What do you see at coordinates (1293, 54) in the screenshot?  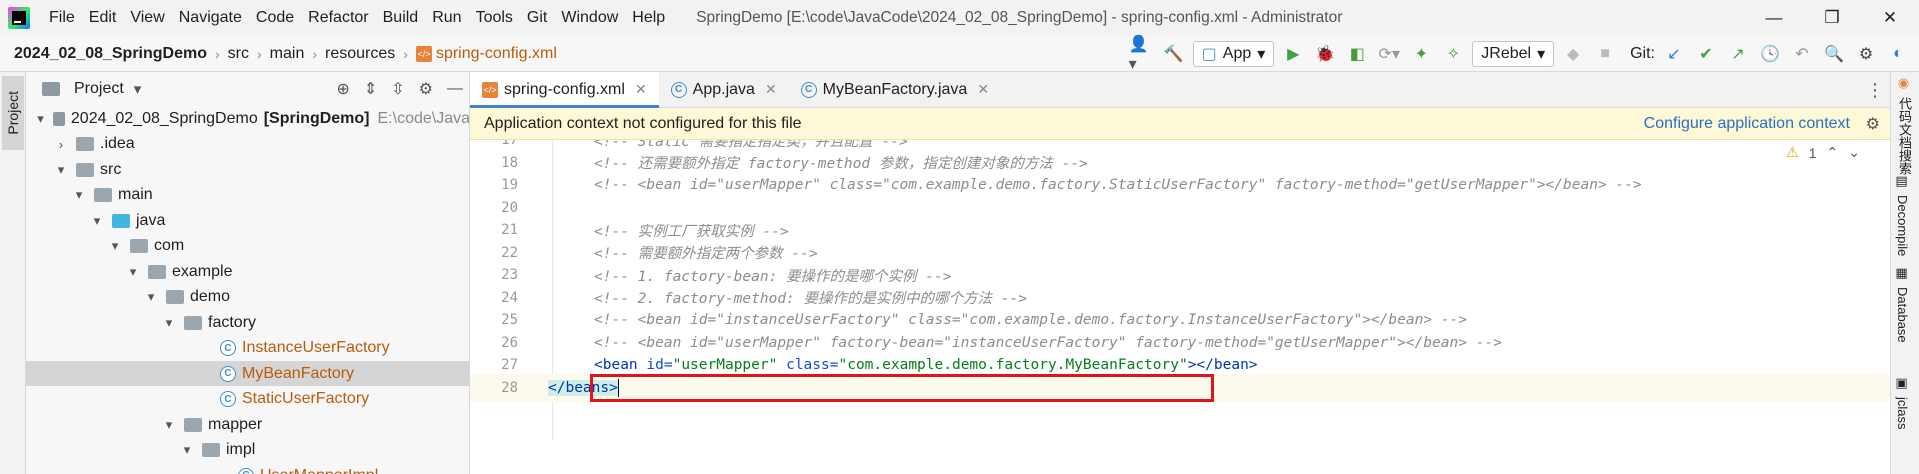 I see `run-icon: ▶` at bounding box center [1293, 54].